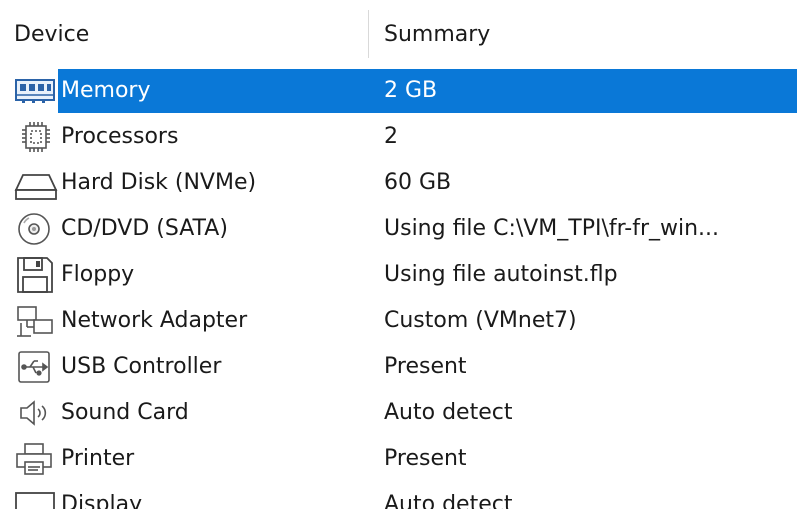 The height and width of the screenshot is (509, 797). Describe the element at coordinates (418, 182) in the screenshot. I see `device-summary: 60 GB` at that location.